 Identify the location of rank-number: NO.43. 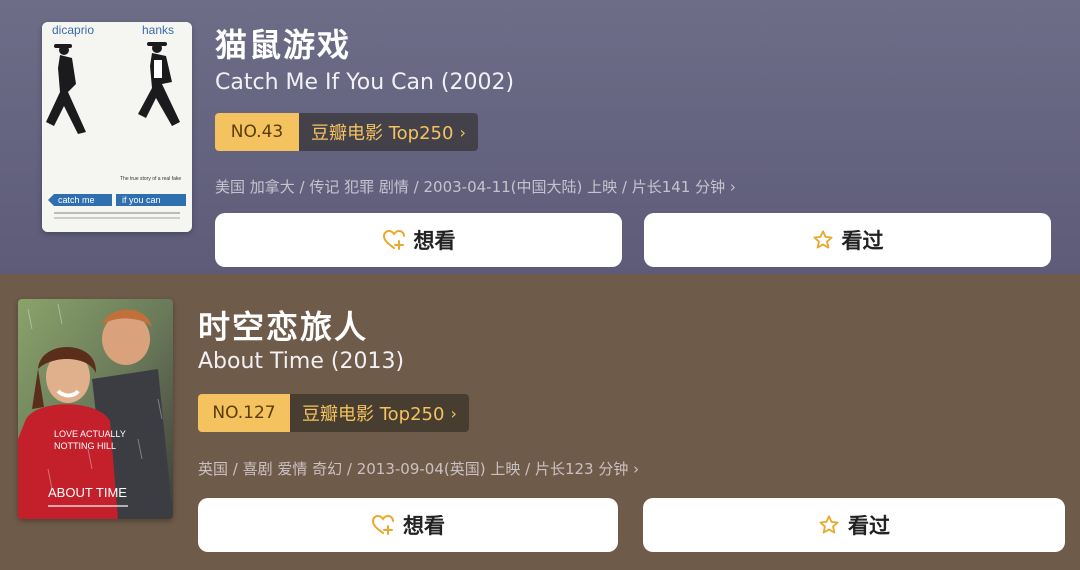
(257, 132).